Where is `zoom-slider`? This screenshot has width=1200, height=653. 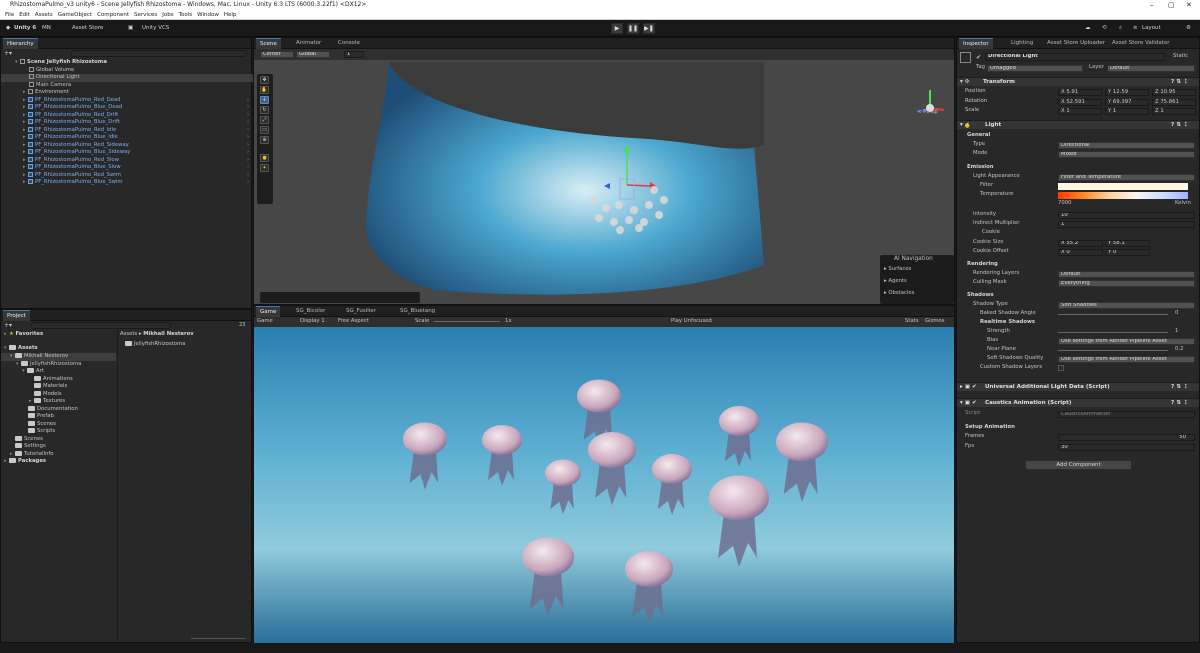 zoom-slider is located at coordinates (218, 638).